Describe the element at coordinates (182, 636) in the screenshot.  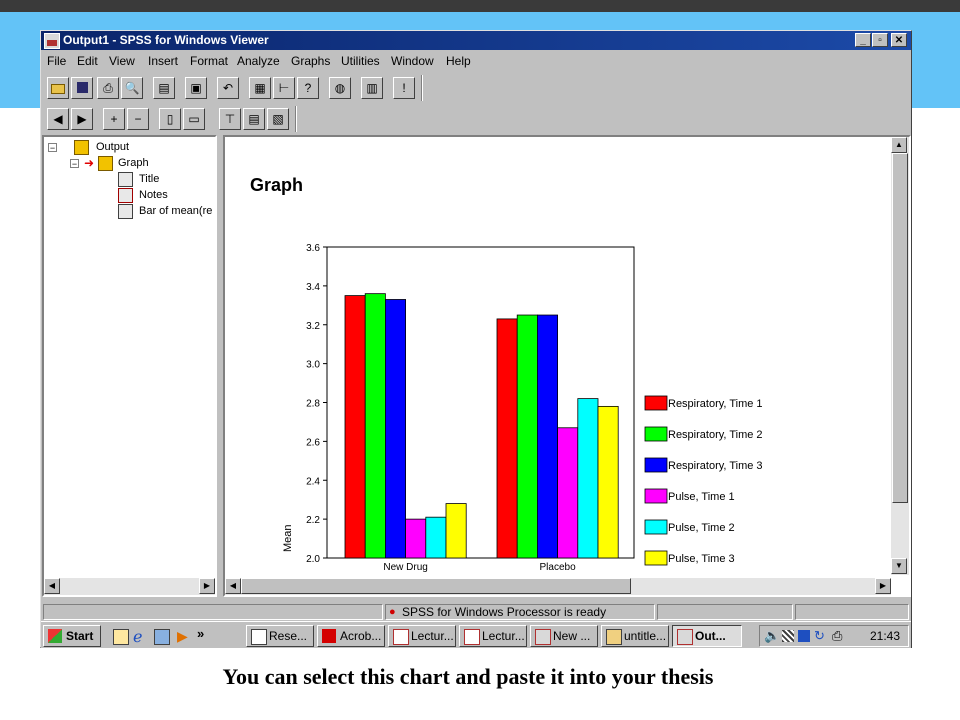
I see `media-player-icon: ▶` at that location.